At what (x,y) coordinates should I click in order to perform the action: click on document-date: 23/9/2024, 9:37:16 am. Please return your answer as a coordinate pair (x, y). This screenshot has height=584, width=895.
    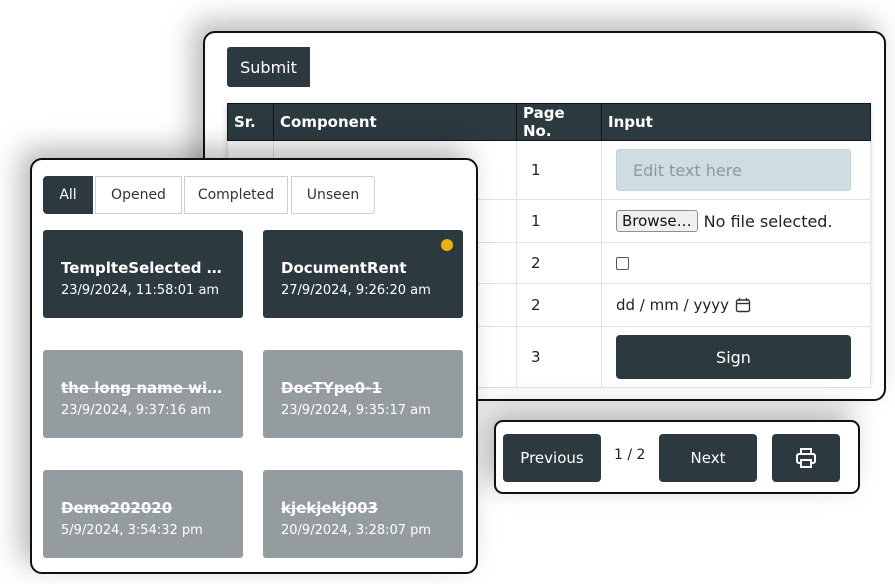
    Looking at the image, I should click on (136, 410).